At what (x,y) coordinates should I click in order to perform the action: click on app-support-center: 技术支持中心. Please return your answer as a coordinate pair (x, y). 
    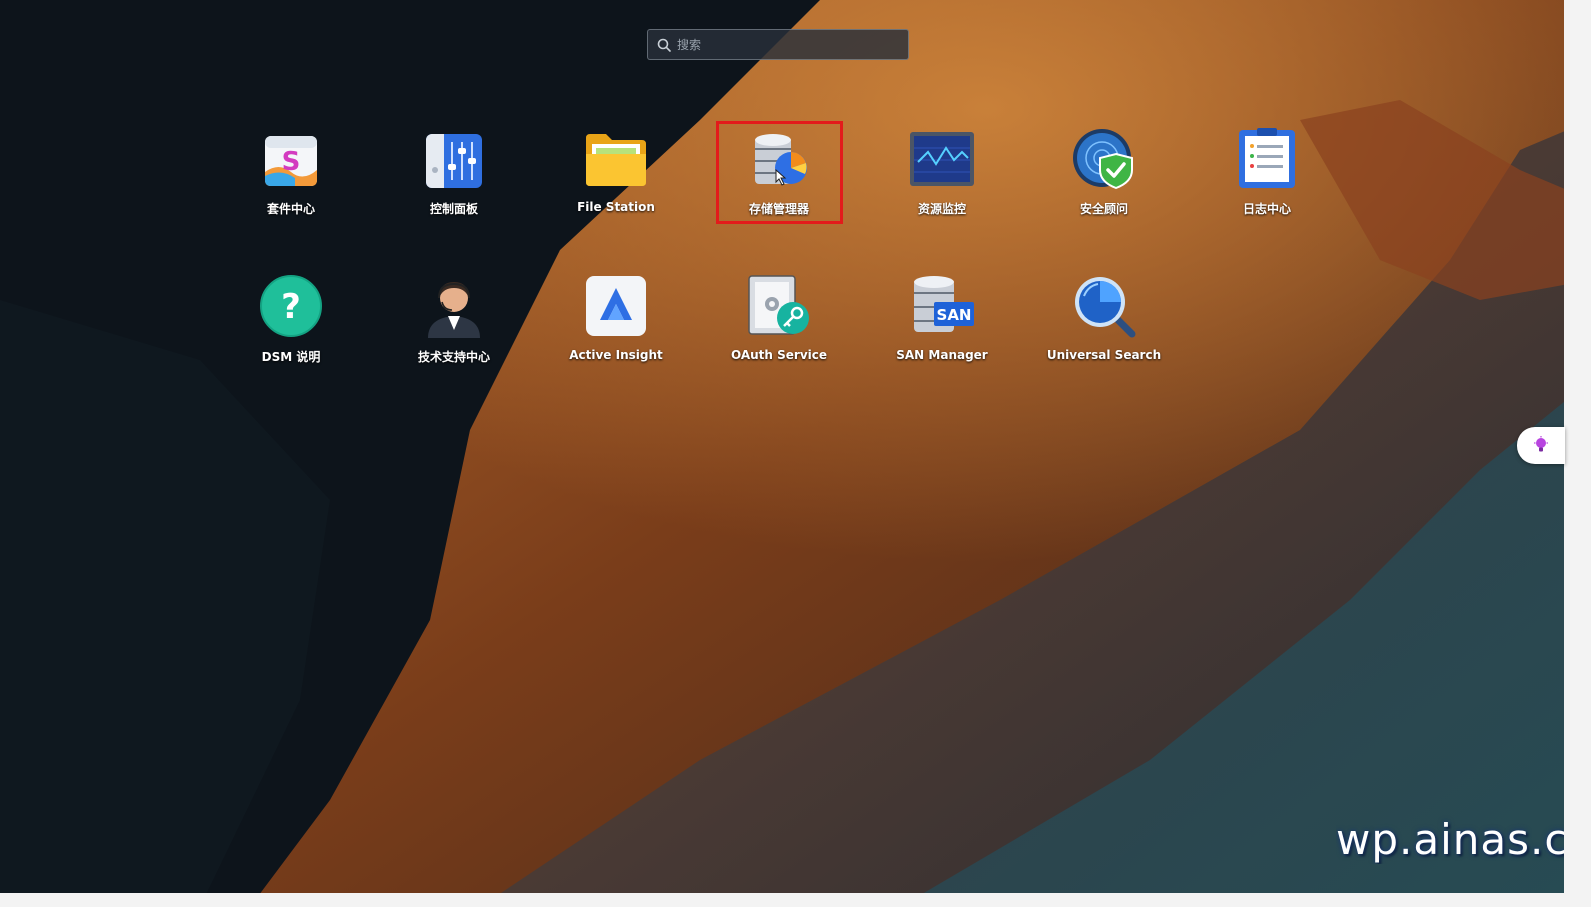
    Looking at the image, I should click on (454, 325).